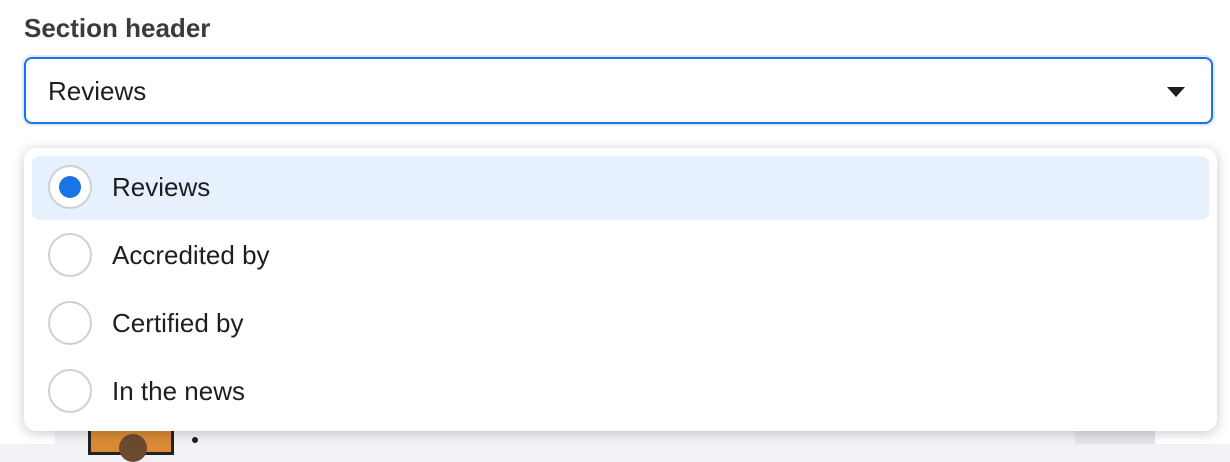 The width and height of the screenshot is (1230, 462). I want to click on section-header-label: Section header, so click(117, 28).